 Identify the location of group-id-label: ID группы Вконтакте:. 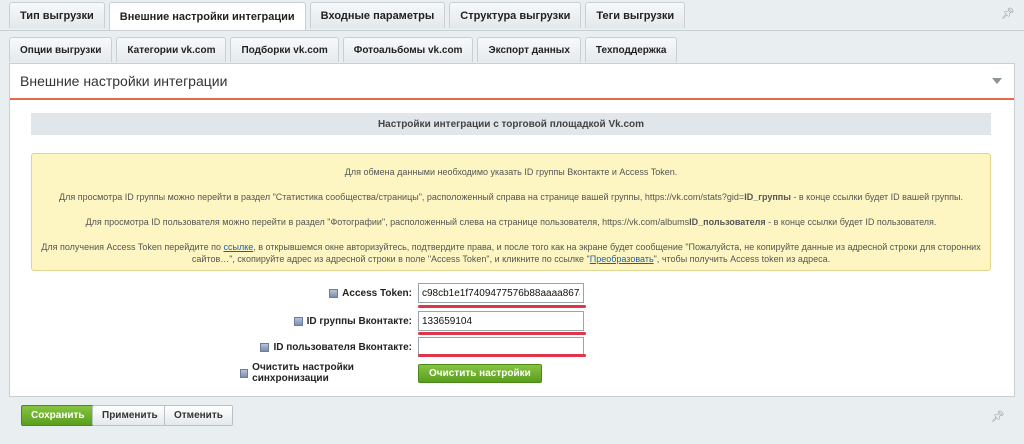
(326, 321).